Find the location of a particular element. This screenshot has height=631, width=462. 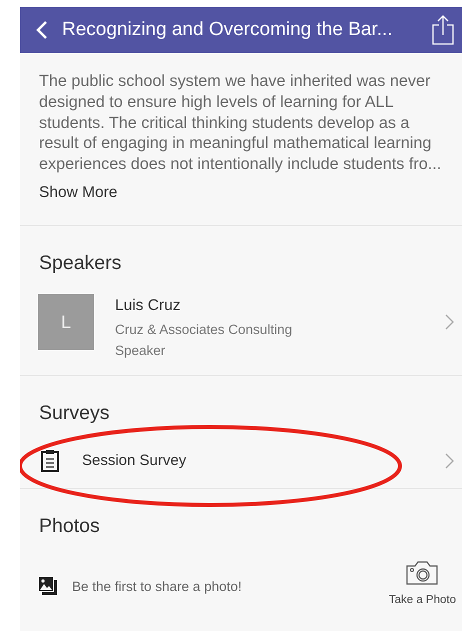

avatar: L is located at coordinates (66, 322).